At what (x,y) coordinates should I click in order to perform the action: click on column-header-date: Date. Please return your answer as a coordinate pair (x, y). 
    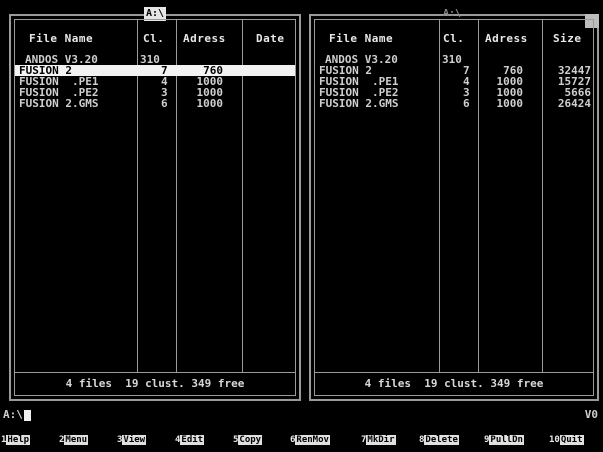
    Looking at the image, I should click on (270, 39).